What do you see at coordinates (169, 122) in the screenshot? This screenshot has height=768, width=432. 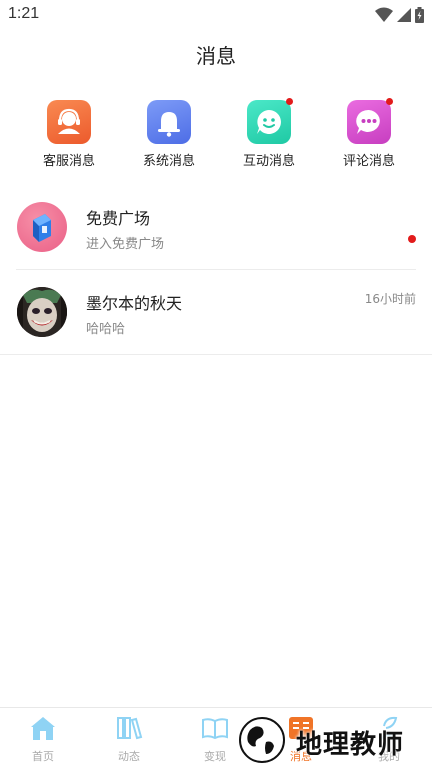 I see `bell-icon` at bounding box center [169, 122].